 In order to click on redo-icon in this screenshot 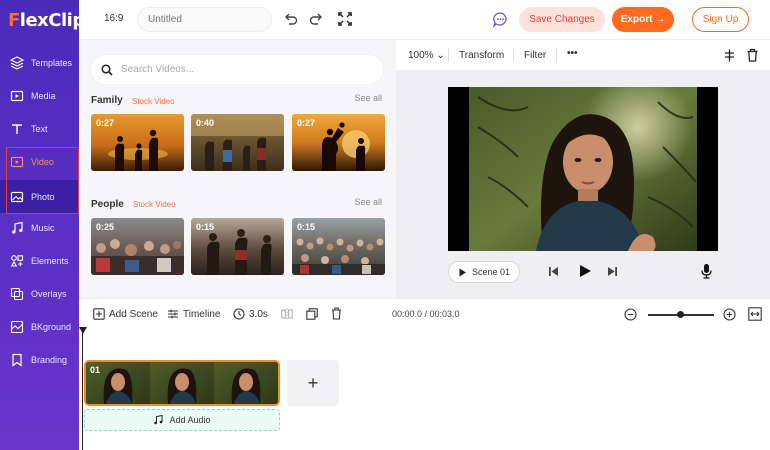, I will do `click(316, 19)`.